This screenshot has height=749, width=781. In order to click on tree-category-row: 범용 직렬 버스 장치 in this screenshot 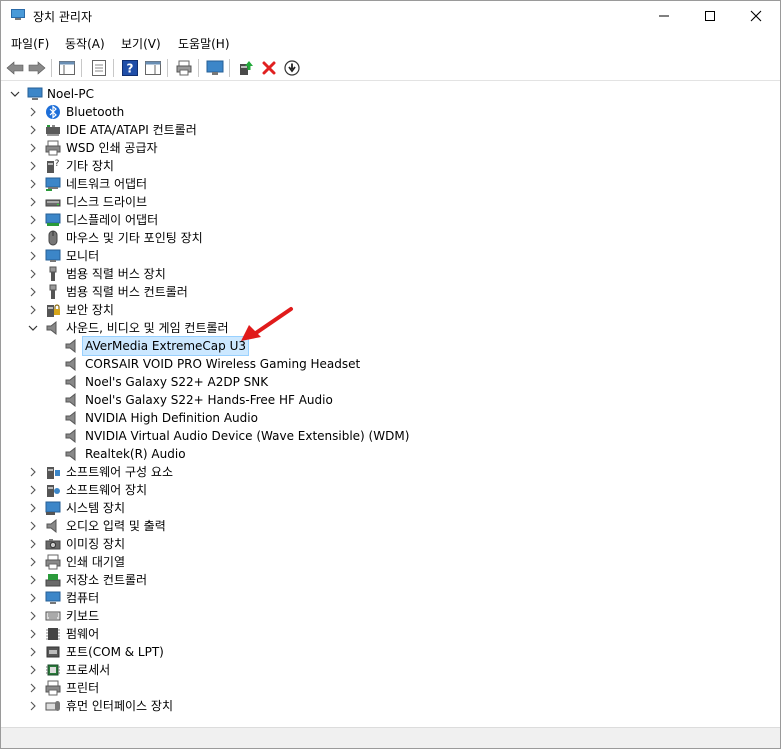, I will do `click(202, 274)`.